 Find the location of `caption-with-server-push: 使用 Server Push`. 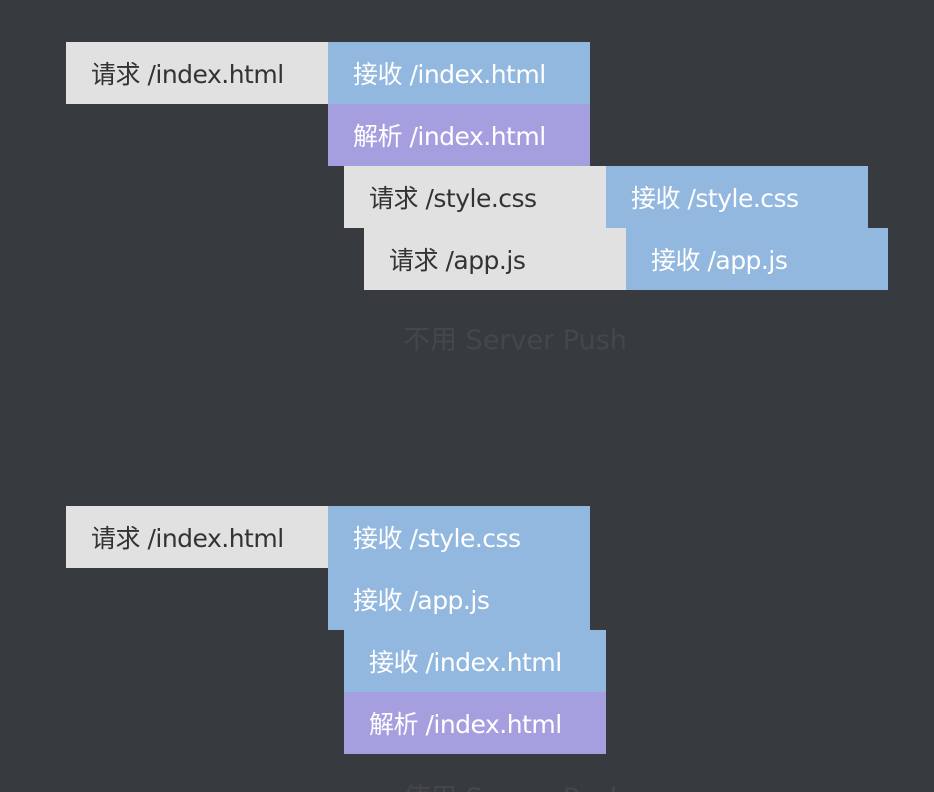

caption-with-server-push: 使用 Server Push is located at coordinates (467, 784).